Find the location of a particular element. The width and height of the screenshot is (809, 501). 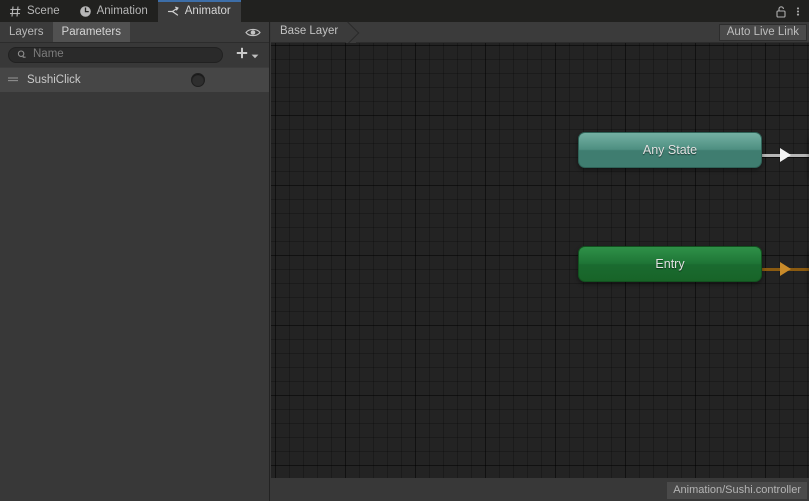

panel-tab-parameters: Parameters is located at coordinates (91, 32).